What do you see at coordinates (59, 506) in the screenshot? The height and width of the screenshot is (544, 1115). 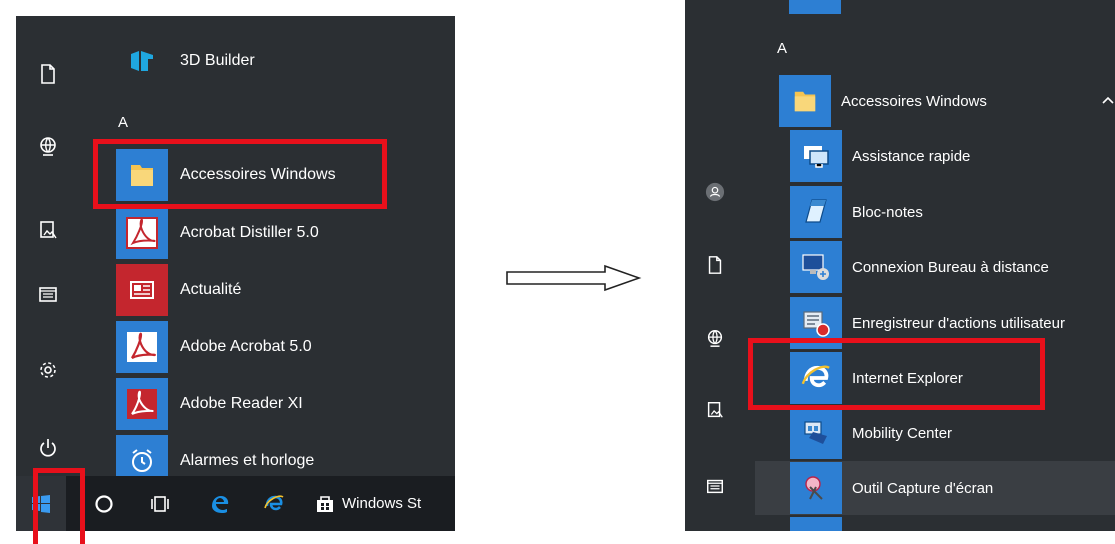 I see `highlight-start-button` at bounding box center [59, 506].